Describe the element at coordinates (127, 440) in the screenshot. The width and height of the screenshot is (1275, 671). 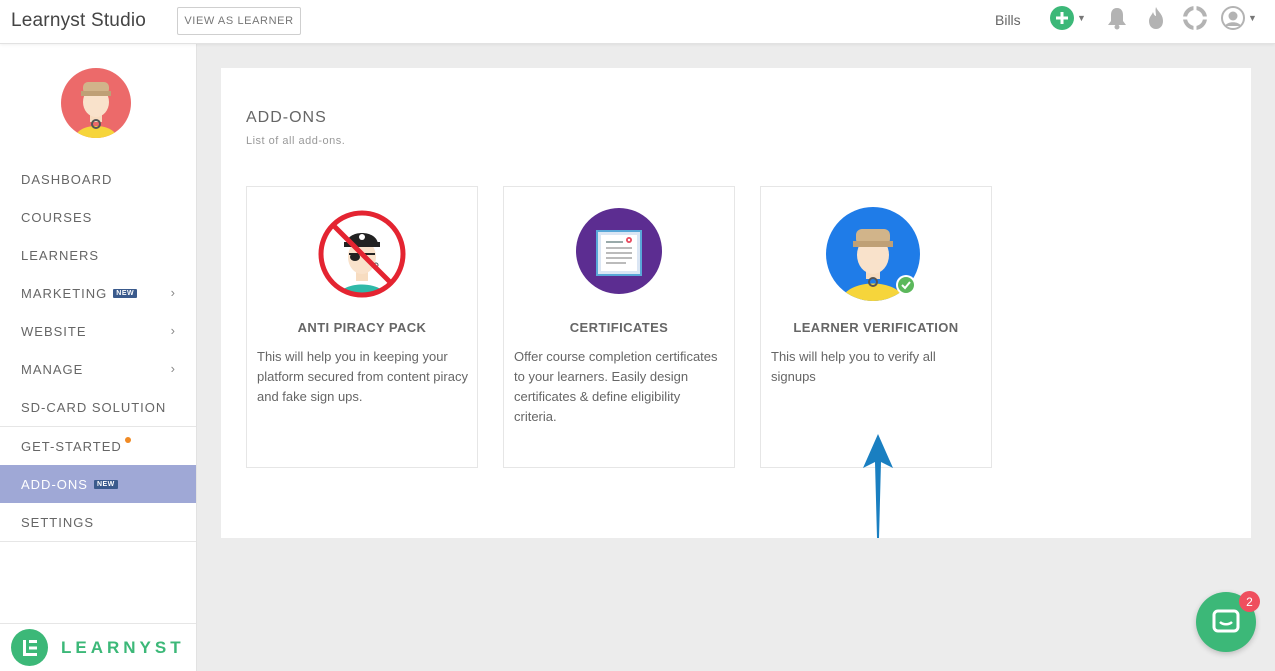
I see `notification-dot` at that location.